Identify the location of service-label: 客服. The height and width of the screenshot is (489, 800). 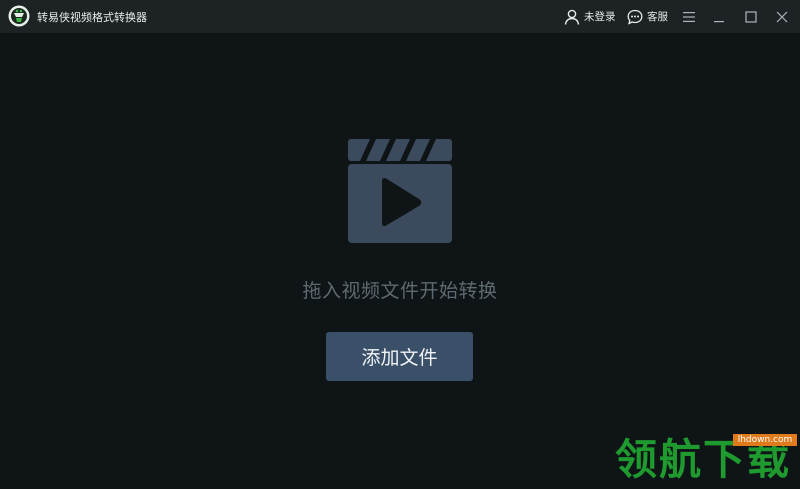
(657, 17).